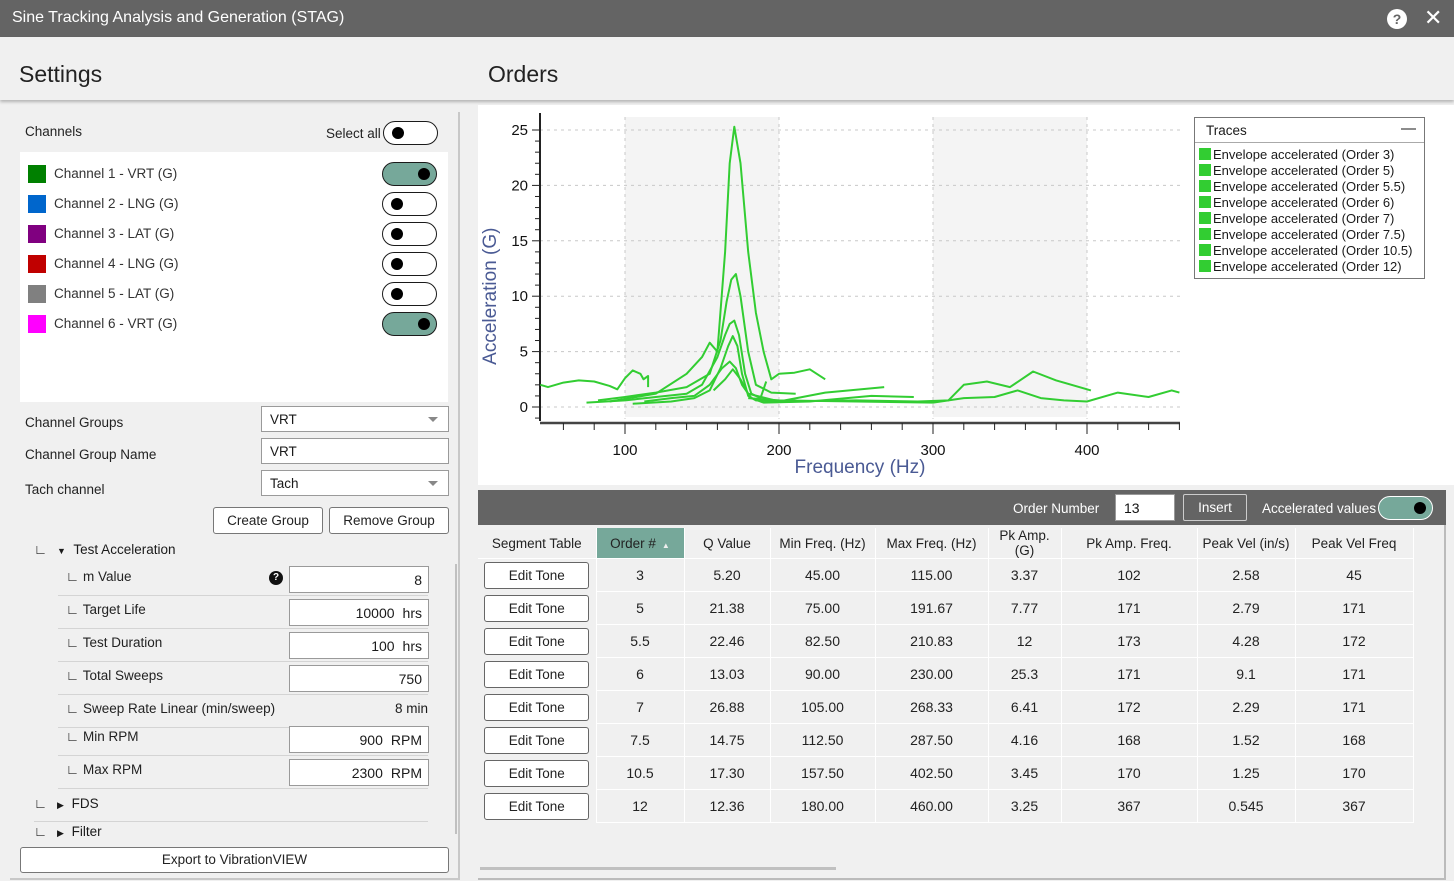 This screenshot has width=1454, height=881. I want to click on chevron-down-icon, so click(433, 483).